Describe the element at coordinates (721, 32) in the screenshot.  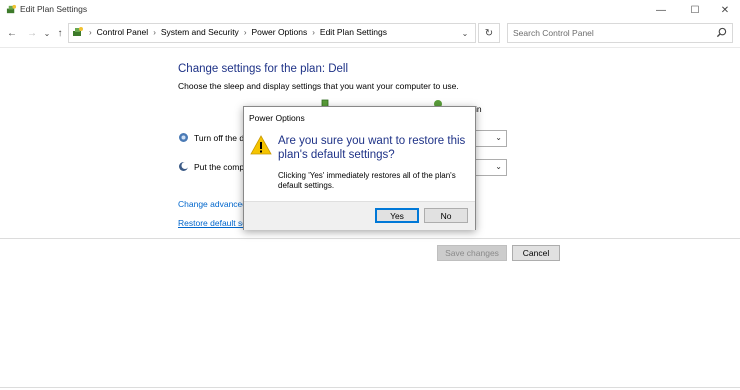
I see `search-icon` at that location.